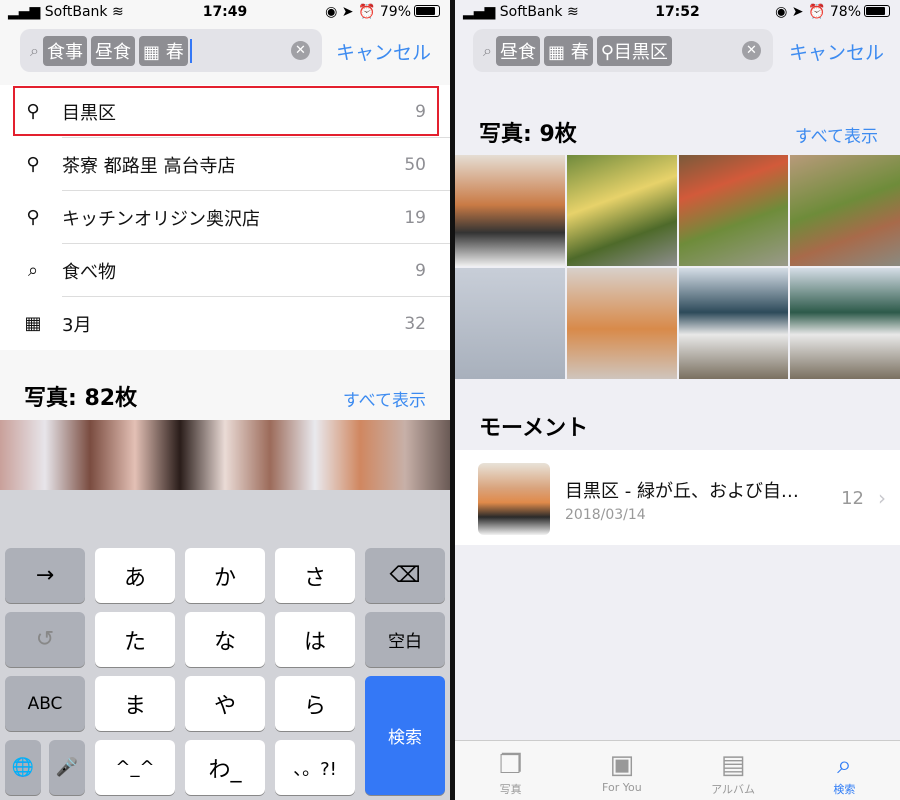  What do you see at coordinates (420, 270) in the screenshot?
I see `suggestion-count: 9` at bounding box center [420, 270].